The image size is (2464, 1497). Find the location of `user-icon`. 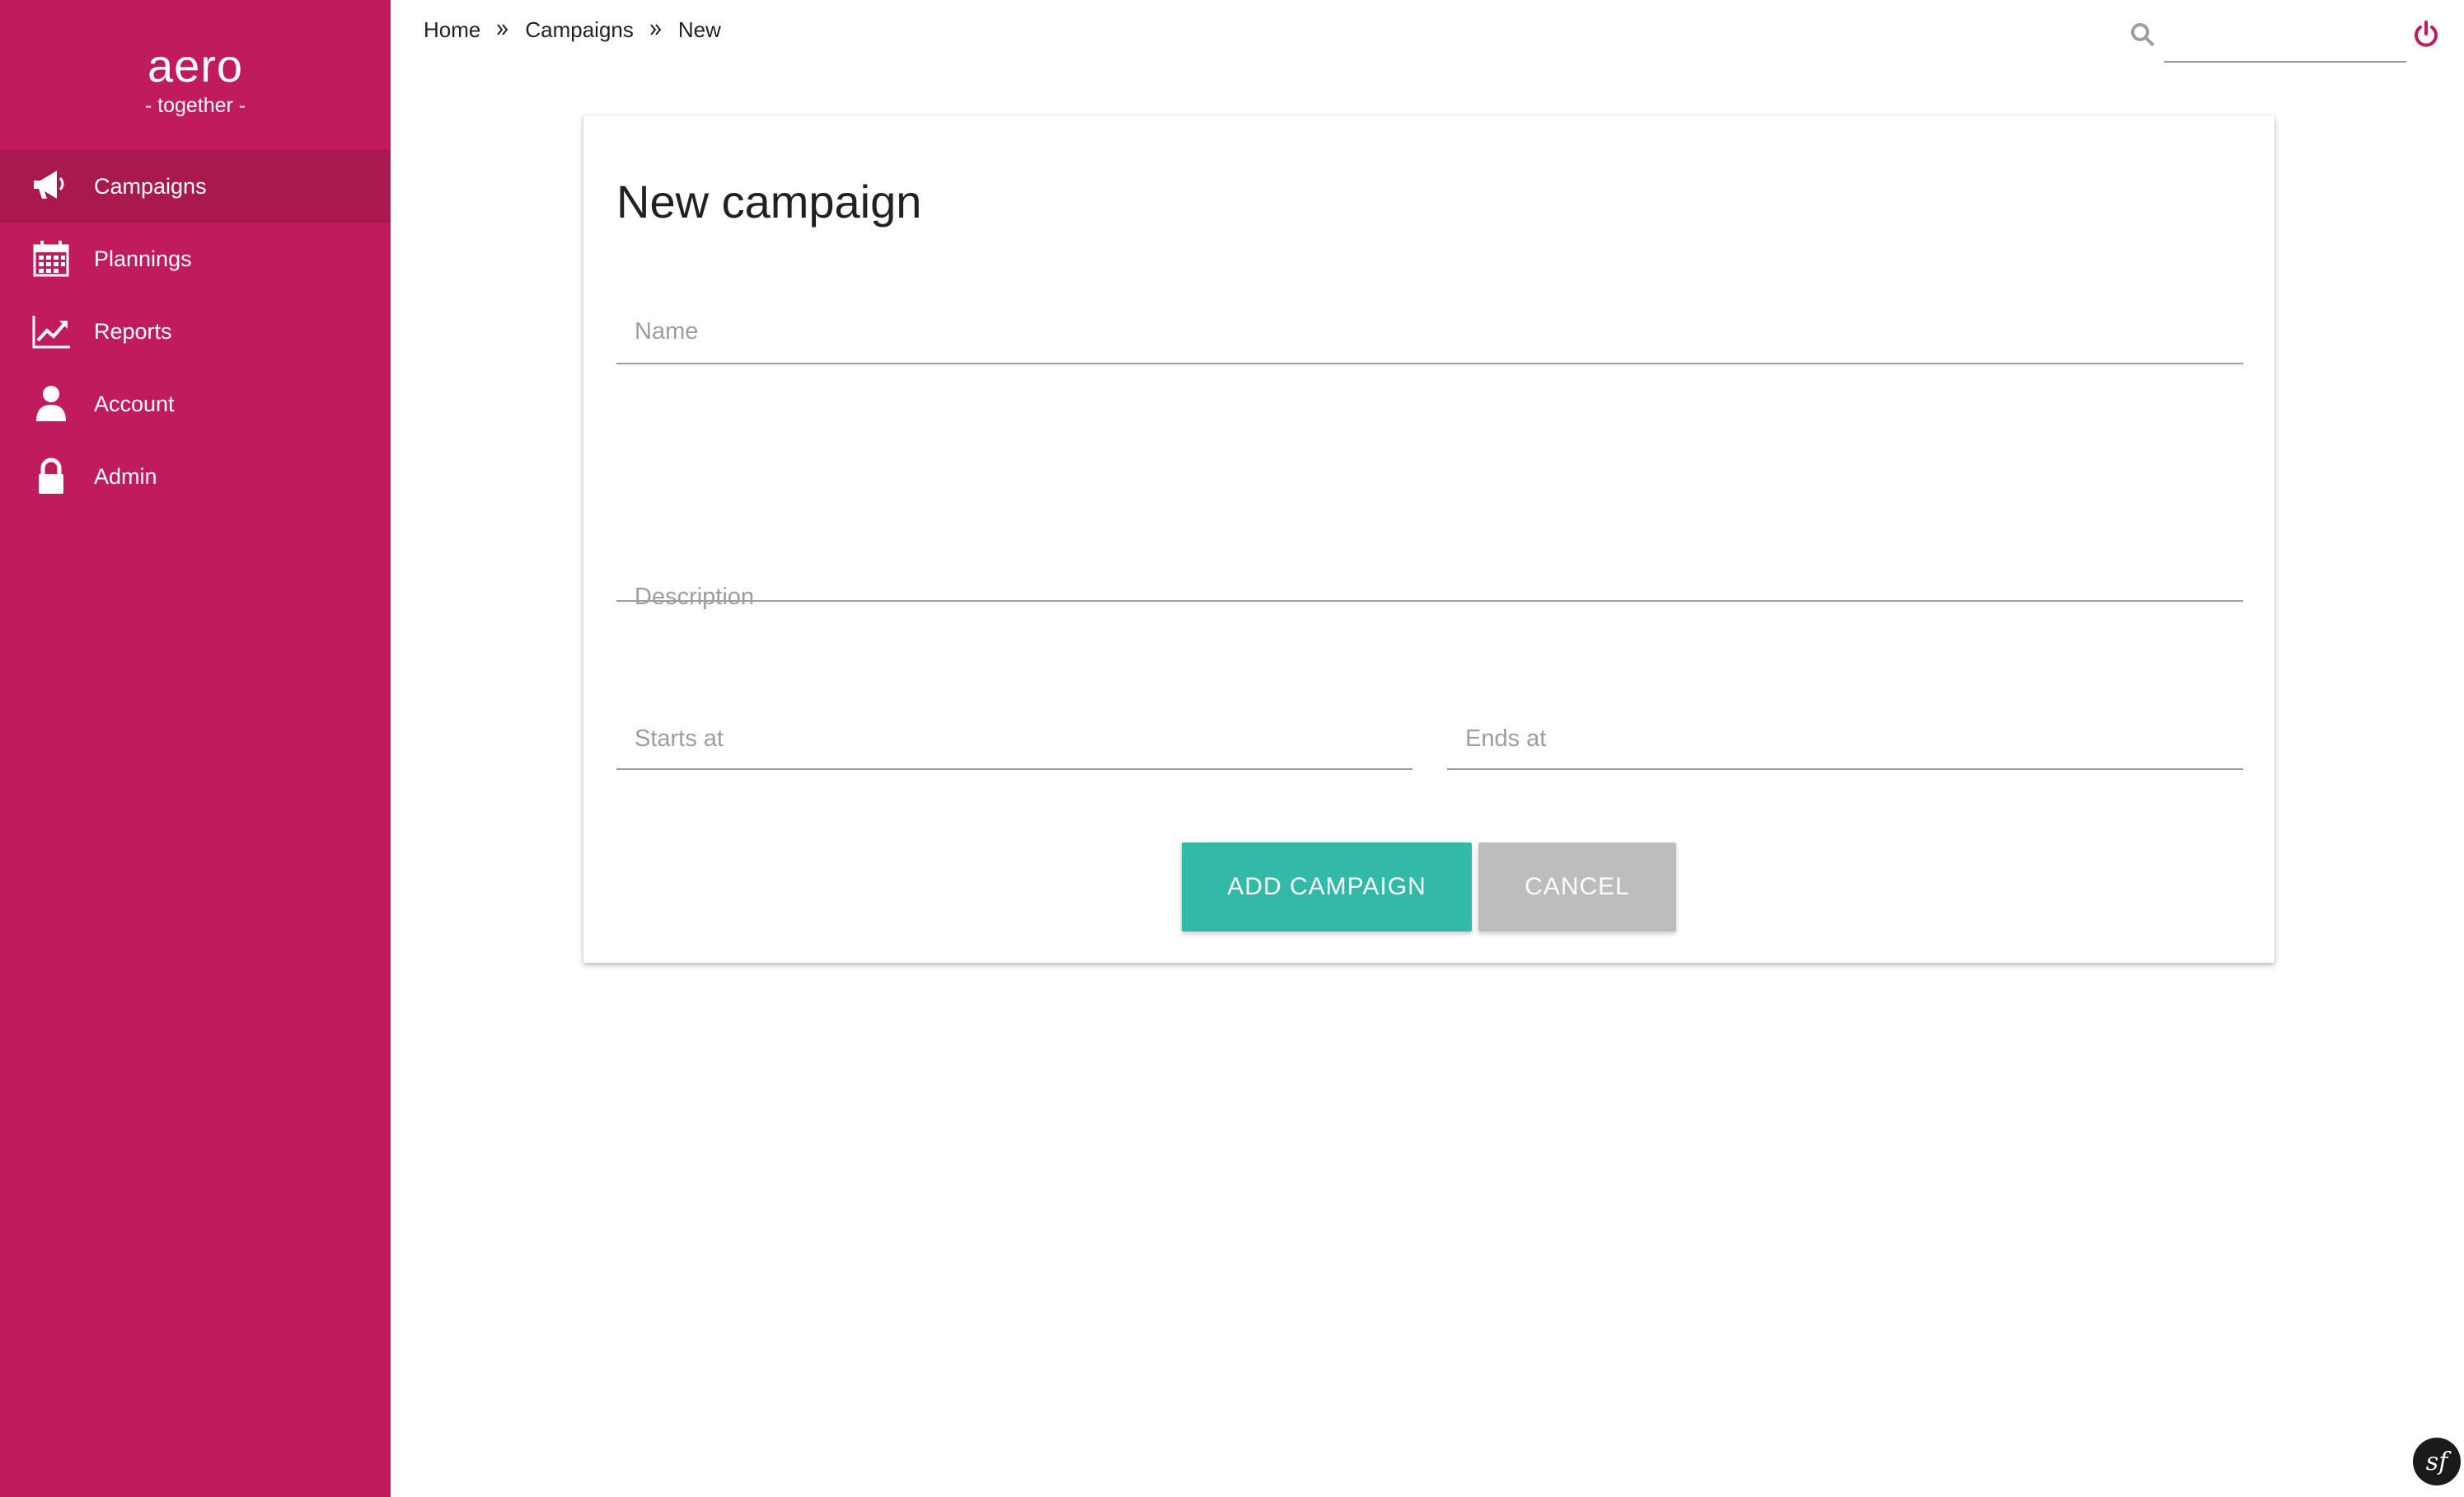

user-icon is located at coordinates (51, 404).